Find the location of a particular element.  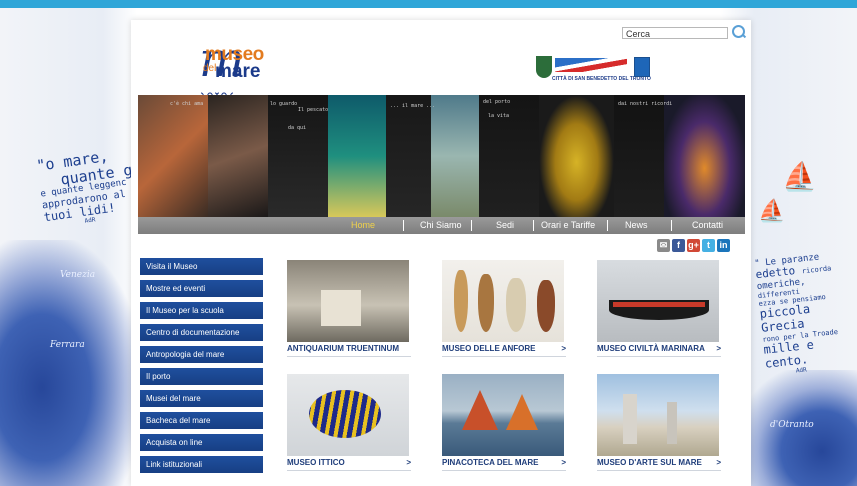

museo-del-mare-logo: m museo del mare 〰〰 is located at coordinates (228, 69).